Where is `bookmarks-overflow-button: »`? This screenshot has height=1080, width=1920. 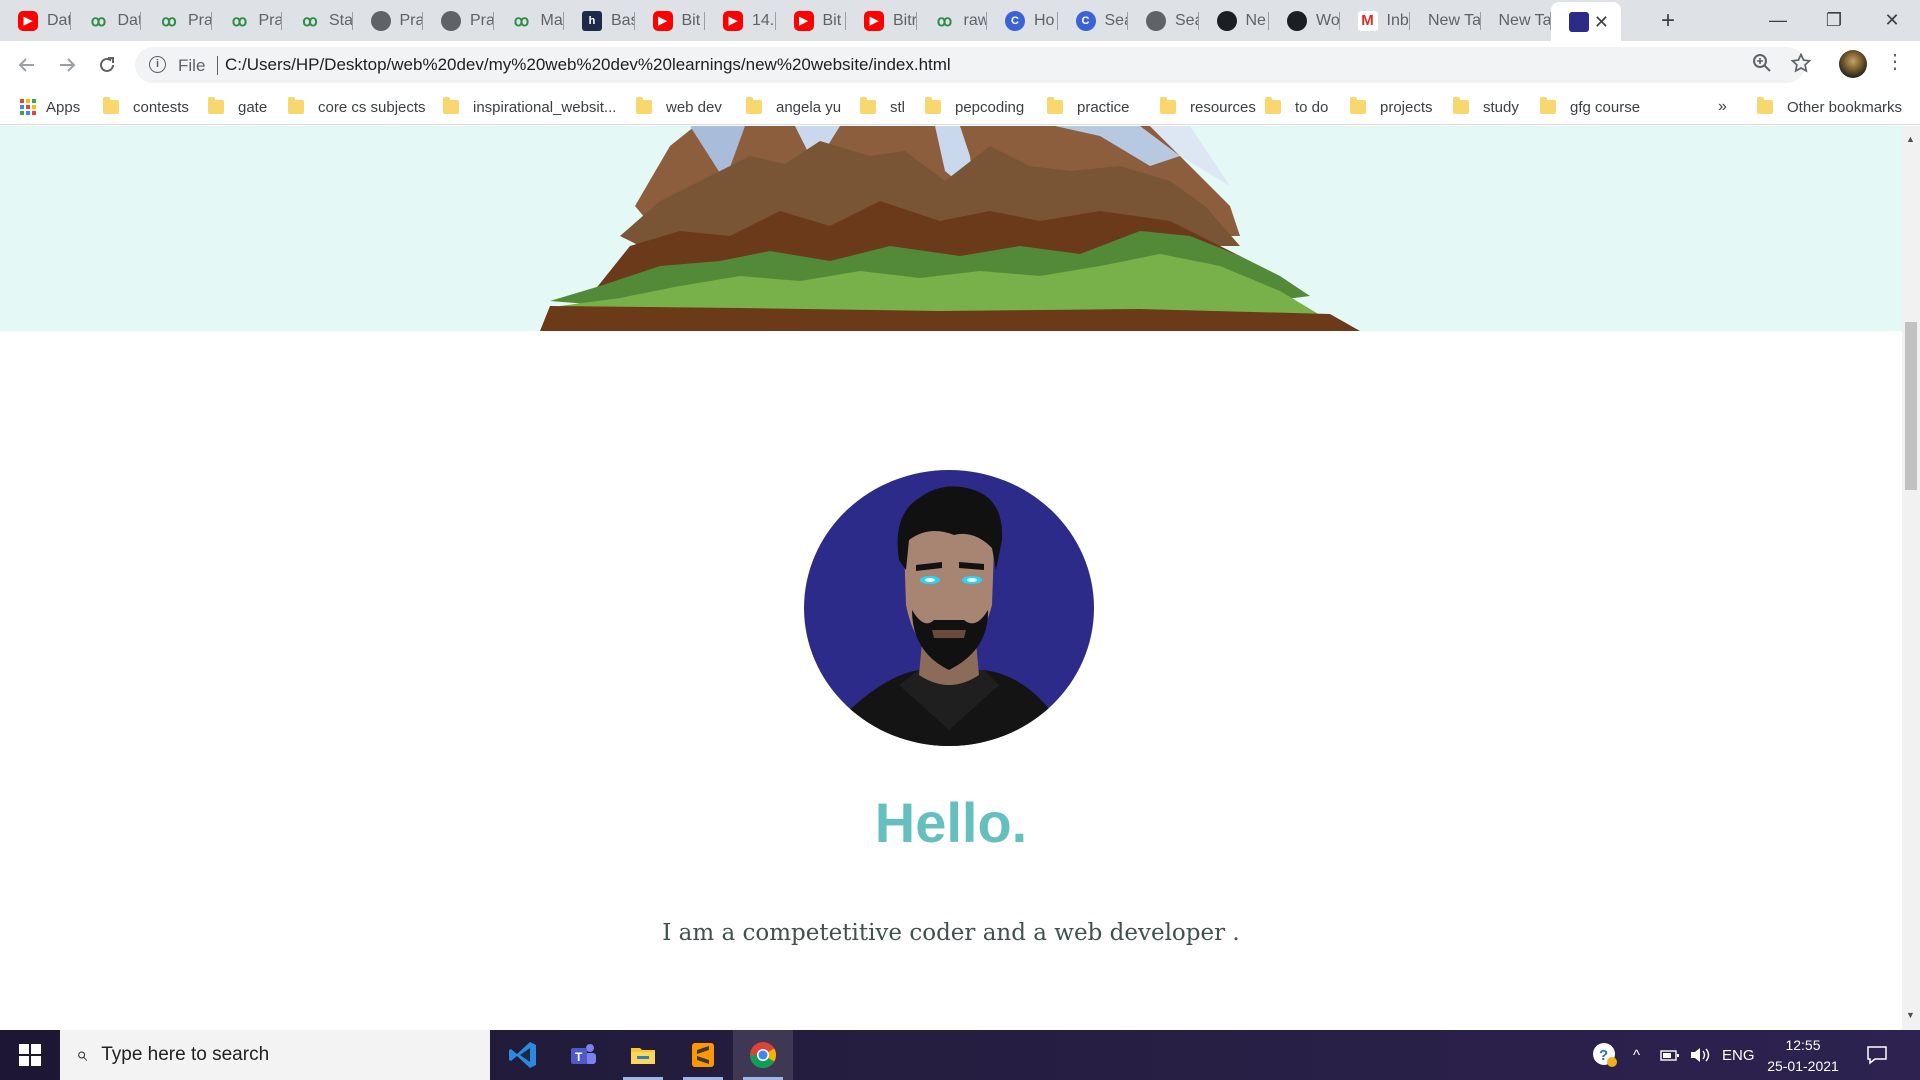 bookmarks-overflow-button: » is located at coordinates (1722, 107).